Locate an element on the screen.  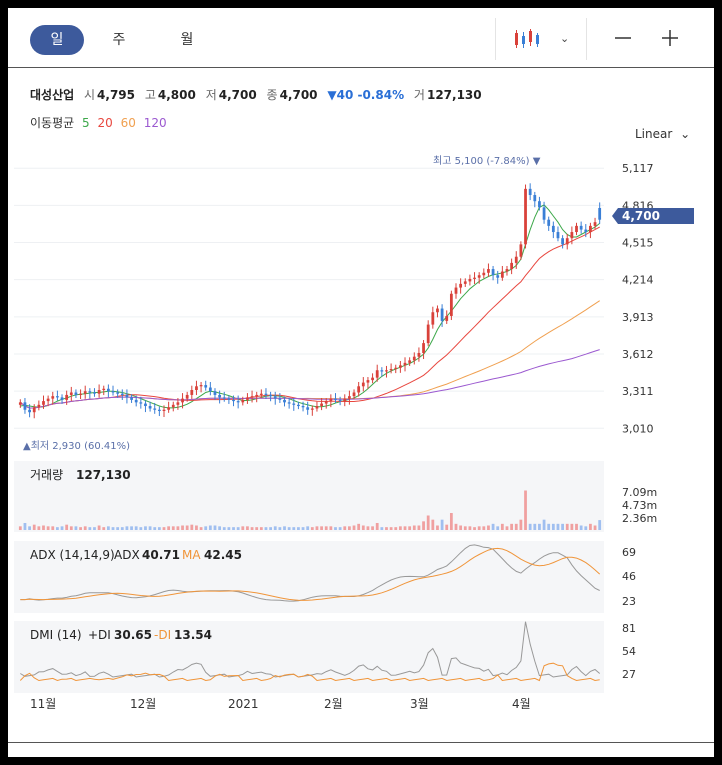
volume-tick: 4.73m is located at coordinates (639, 505).